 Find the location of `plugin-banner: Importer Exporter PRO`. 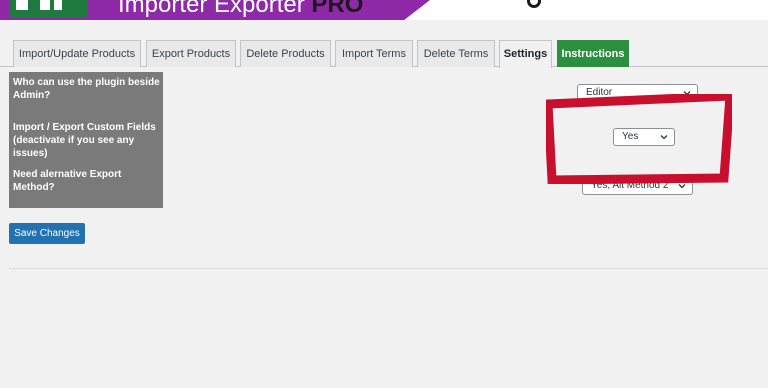

plugin-banner: Importer Exporter PRO is located at coordinates (384, 10).